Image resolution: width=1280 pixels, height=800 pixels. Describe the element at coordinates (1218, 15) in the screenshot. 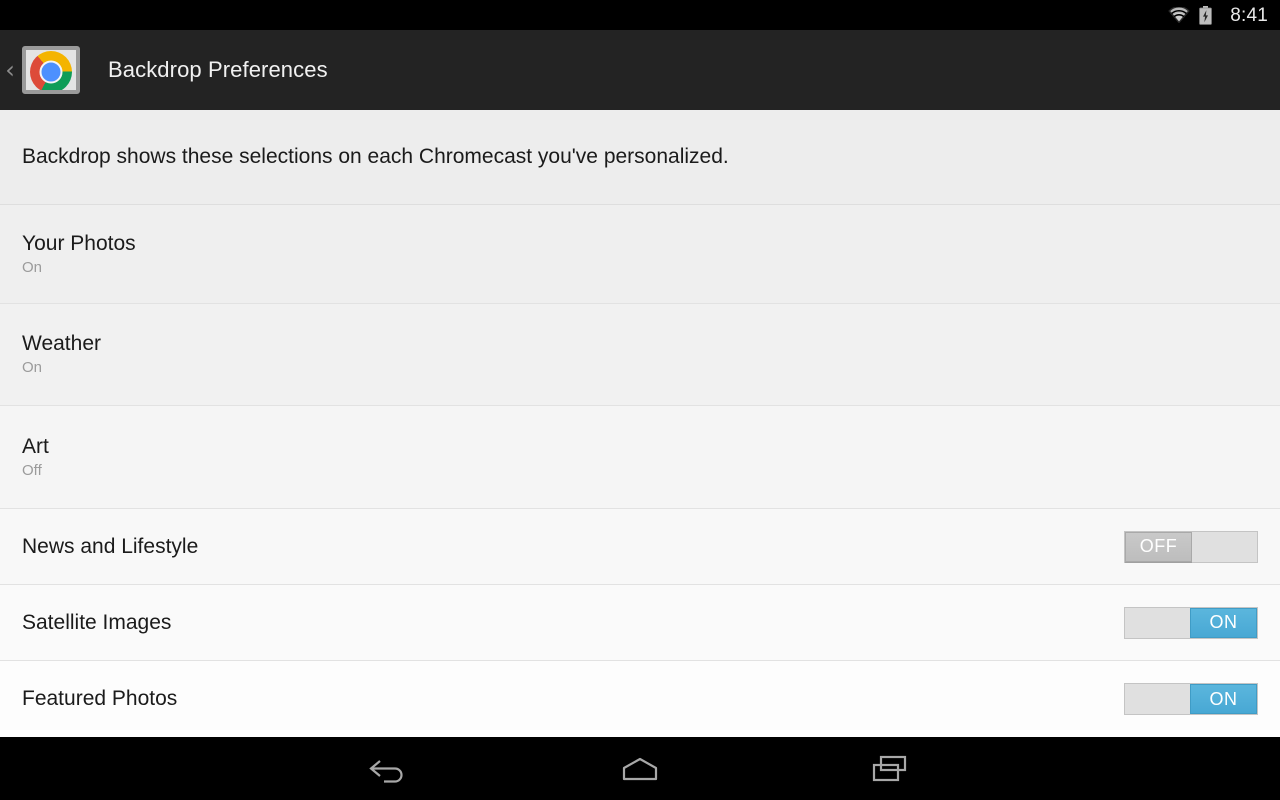

I see `status-icons: 8:41` at that location.